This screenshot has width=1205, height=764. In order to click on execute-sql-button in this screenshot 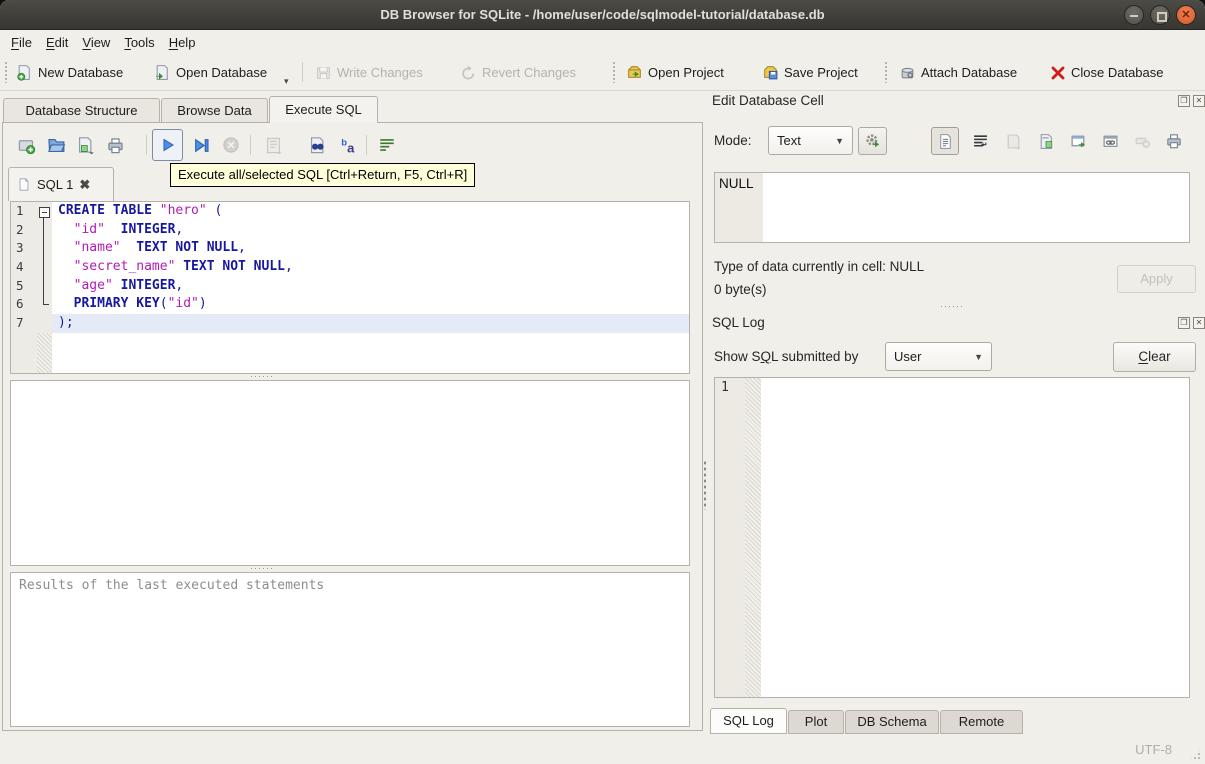, I will do `click(167, 145)`.